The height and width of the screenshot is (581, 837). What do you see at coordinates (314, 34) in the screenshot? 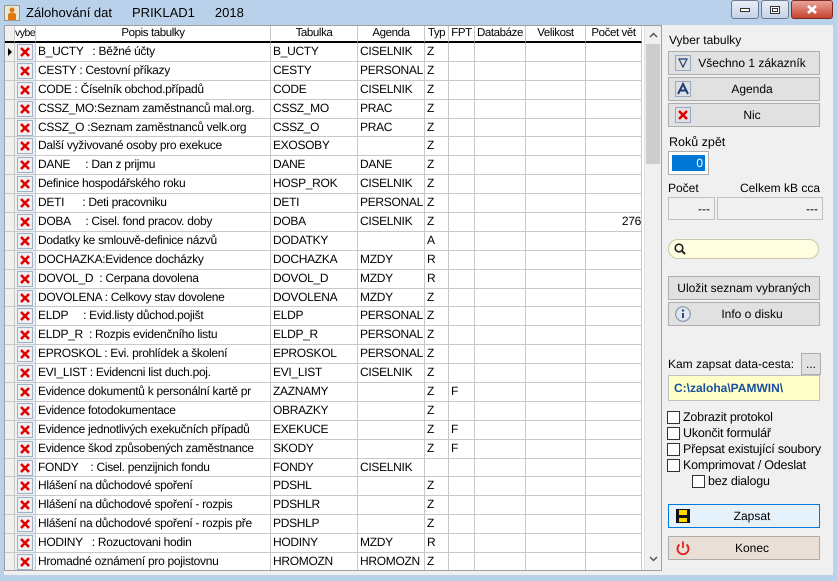
I see `column-header: Tabulka` at bounding box center [314, 34].